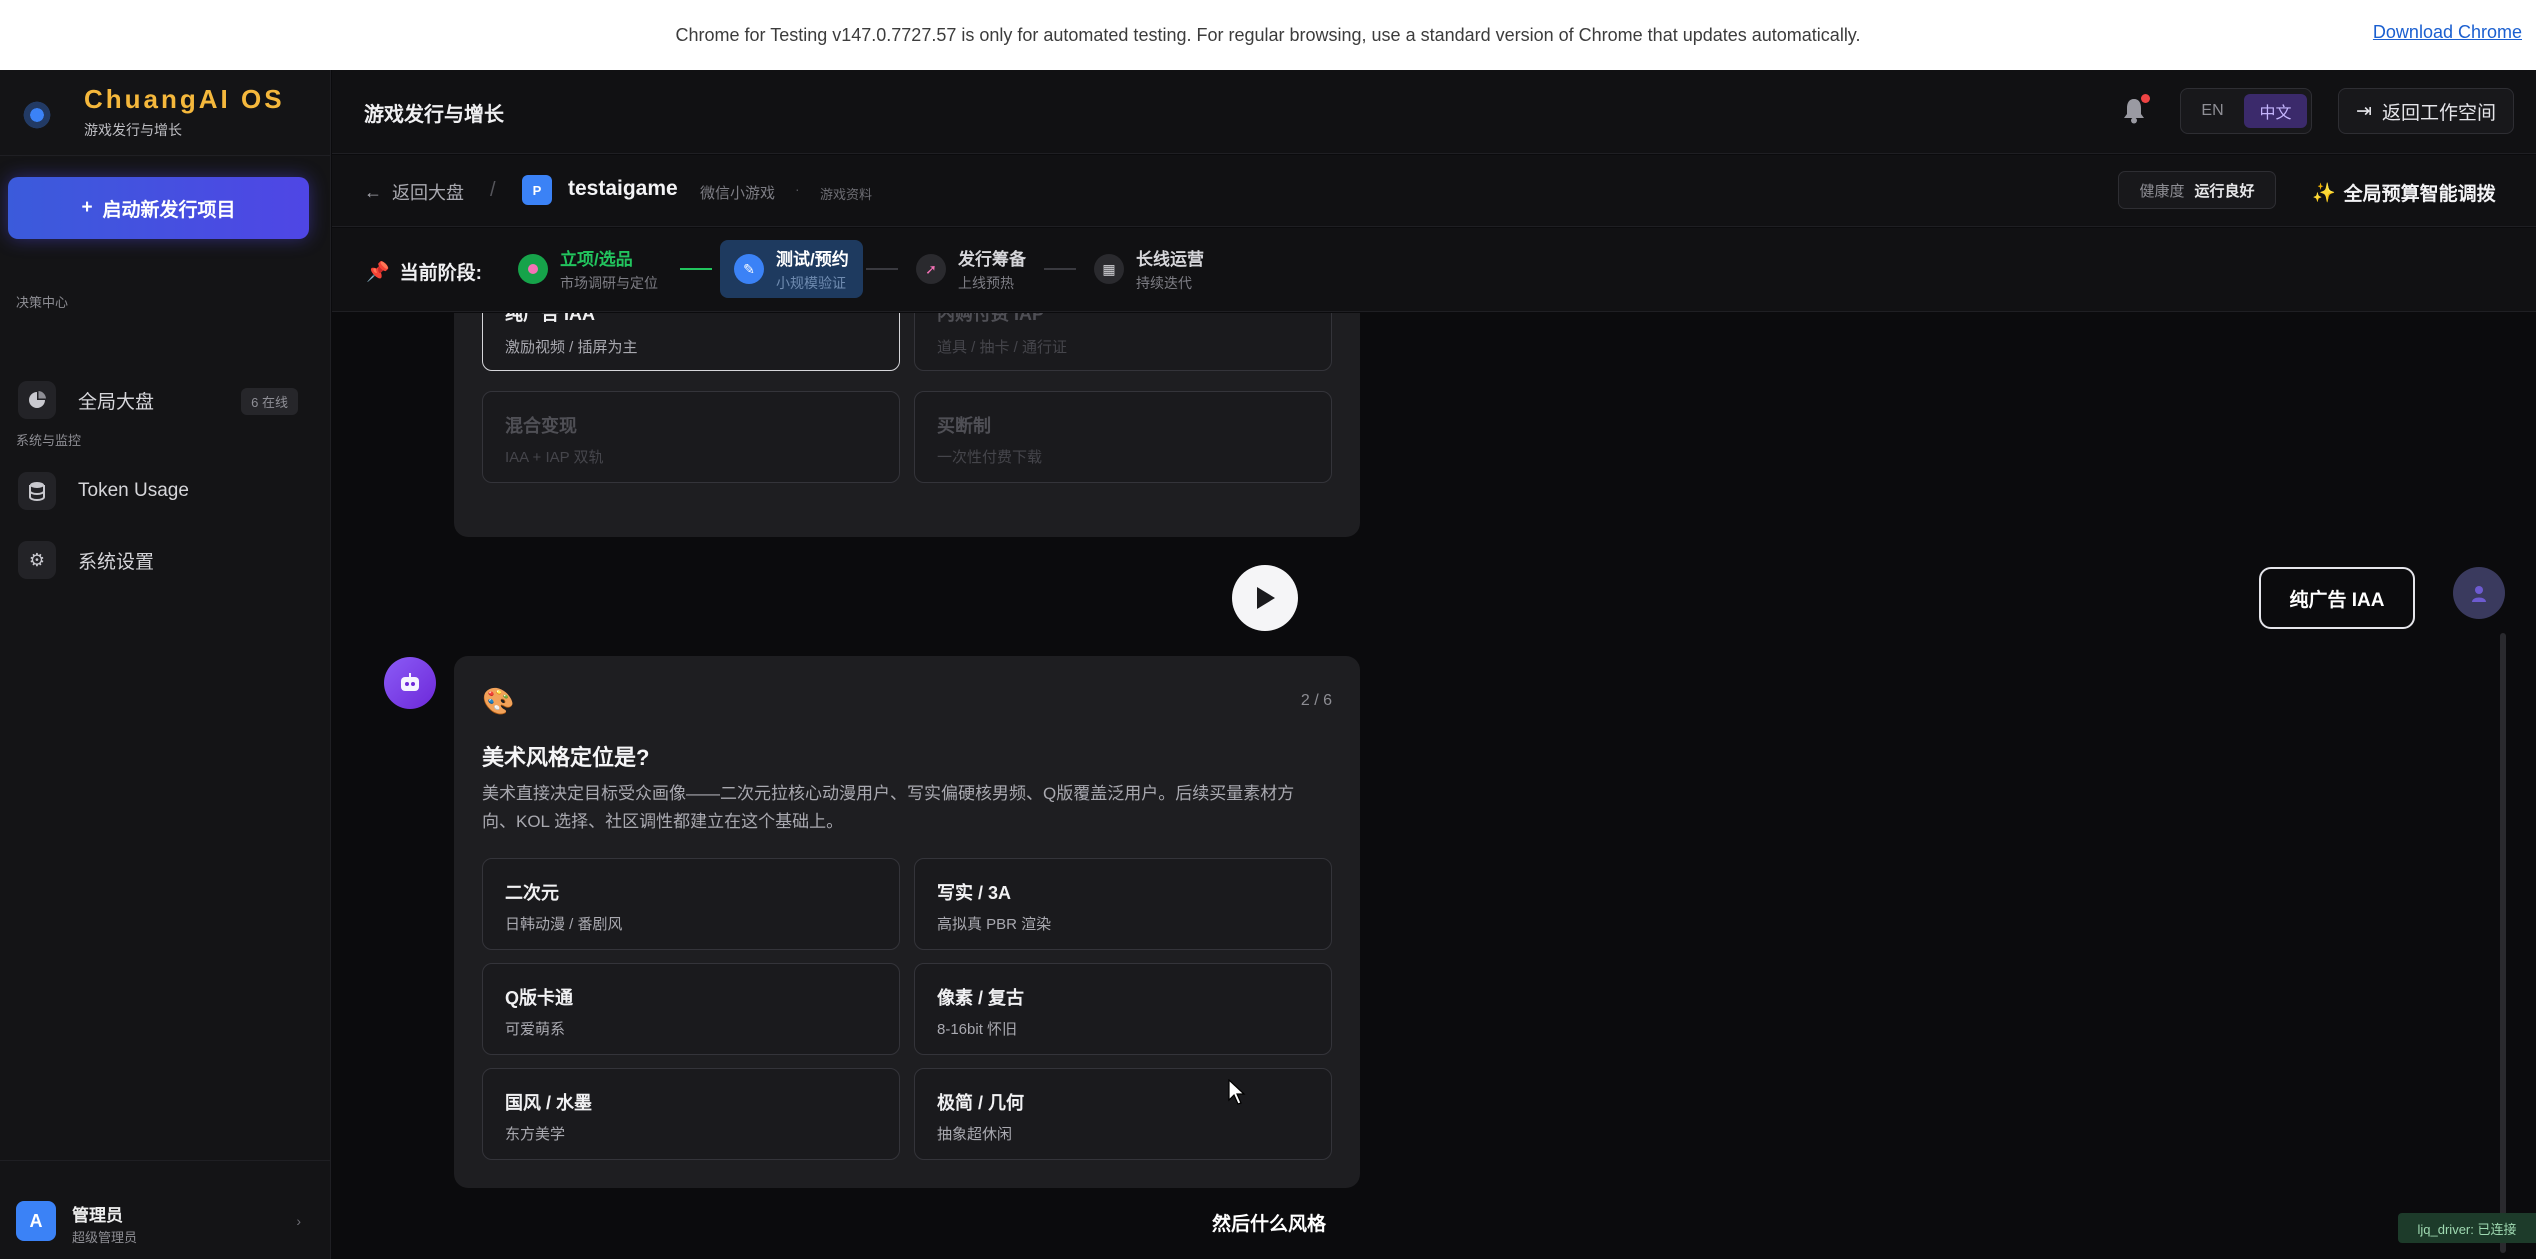 The image size is (2536, 1259). I want to click on option-card-pixel: 像素 / 复古 8-16bit 怀旧, so click(1123, 1009).